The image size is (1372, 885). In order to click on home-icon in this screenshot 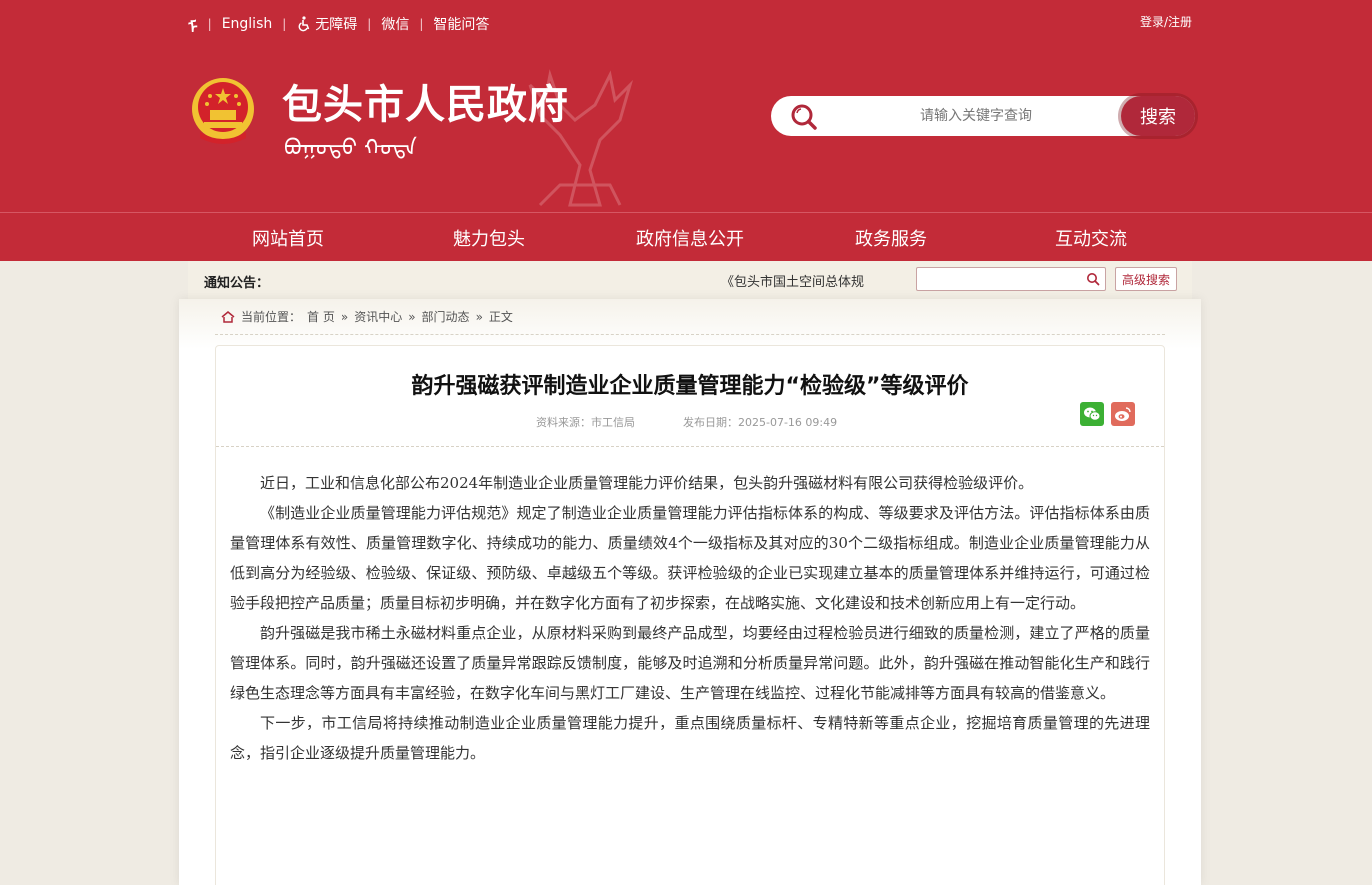, I will do `click(228, 316)`.